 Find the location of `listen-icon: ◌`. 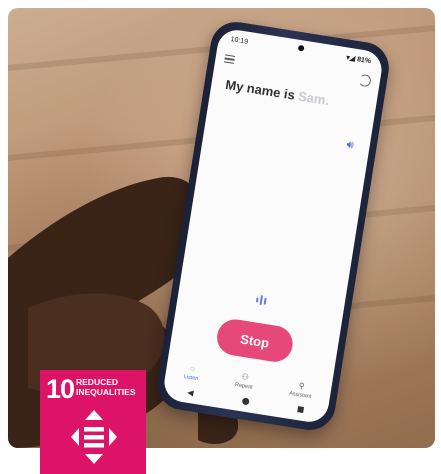

listen-icon: ◌ is located at coordinates (192, 368).